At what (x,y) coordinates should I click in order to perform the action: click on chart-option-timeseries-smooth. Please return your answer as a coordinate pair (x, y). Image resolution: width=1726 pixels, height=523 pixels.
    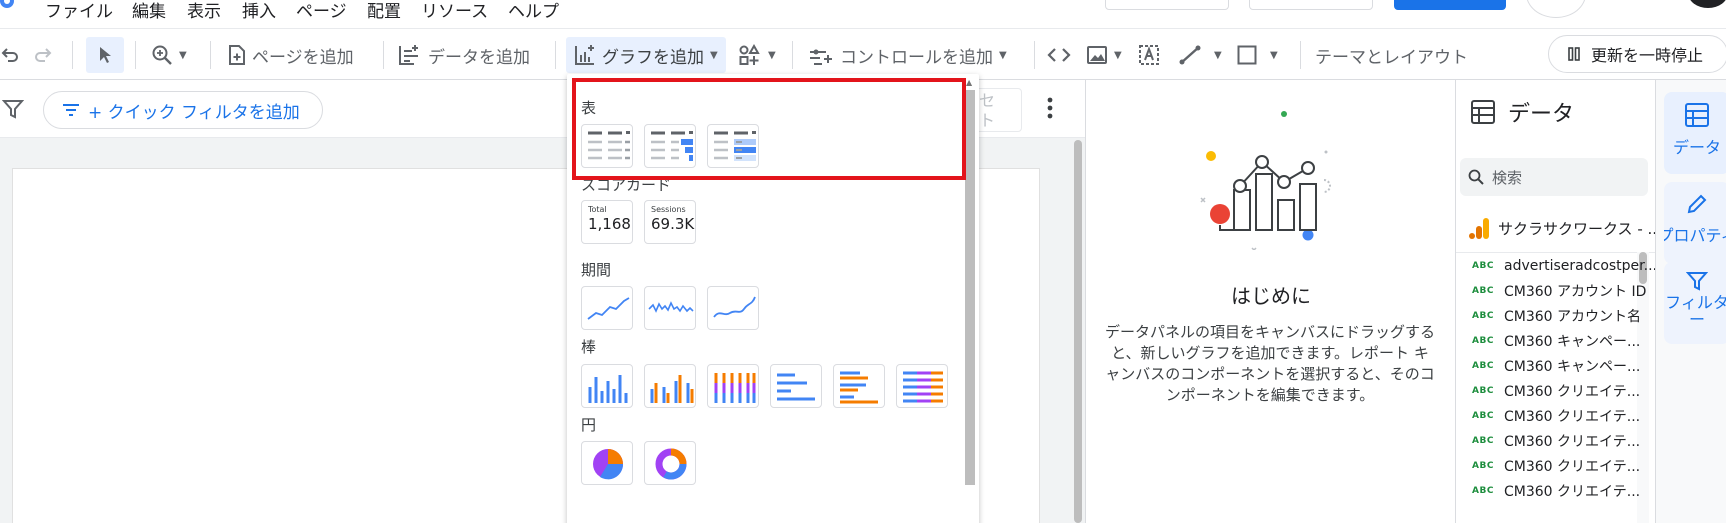
    Looking at the image, I should click on (733, 308).